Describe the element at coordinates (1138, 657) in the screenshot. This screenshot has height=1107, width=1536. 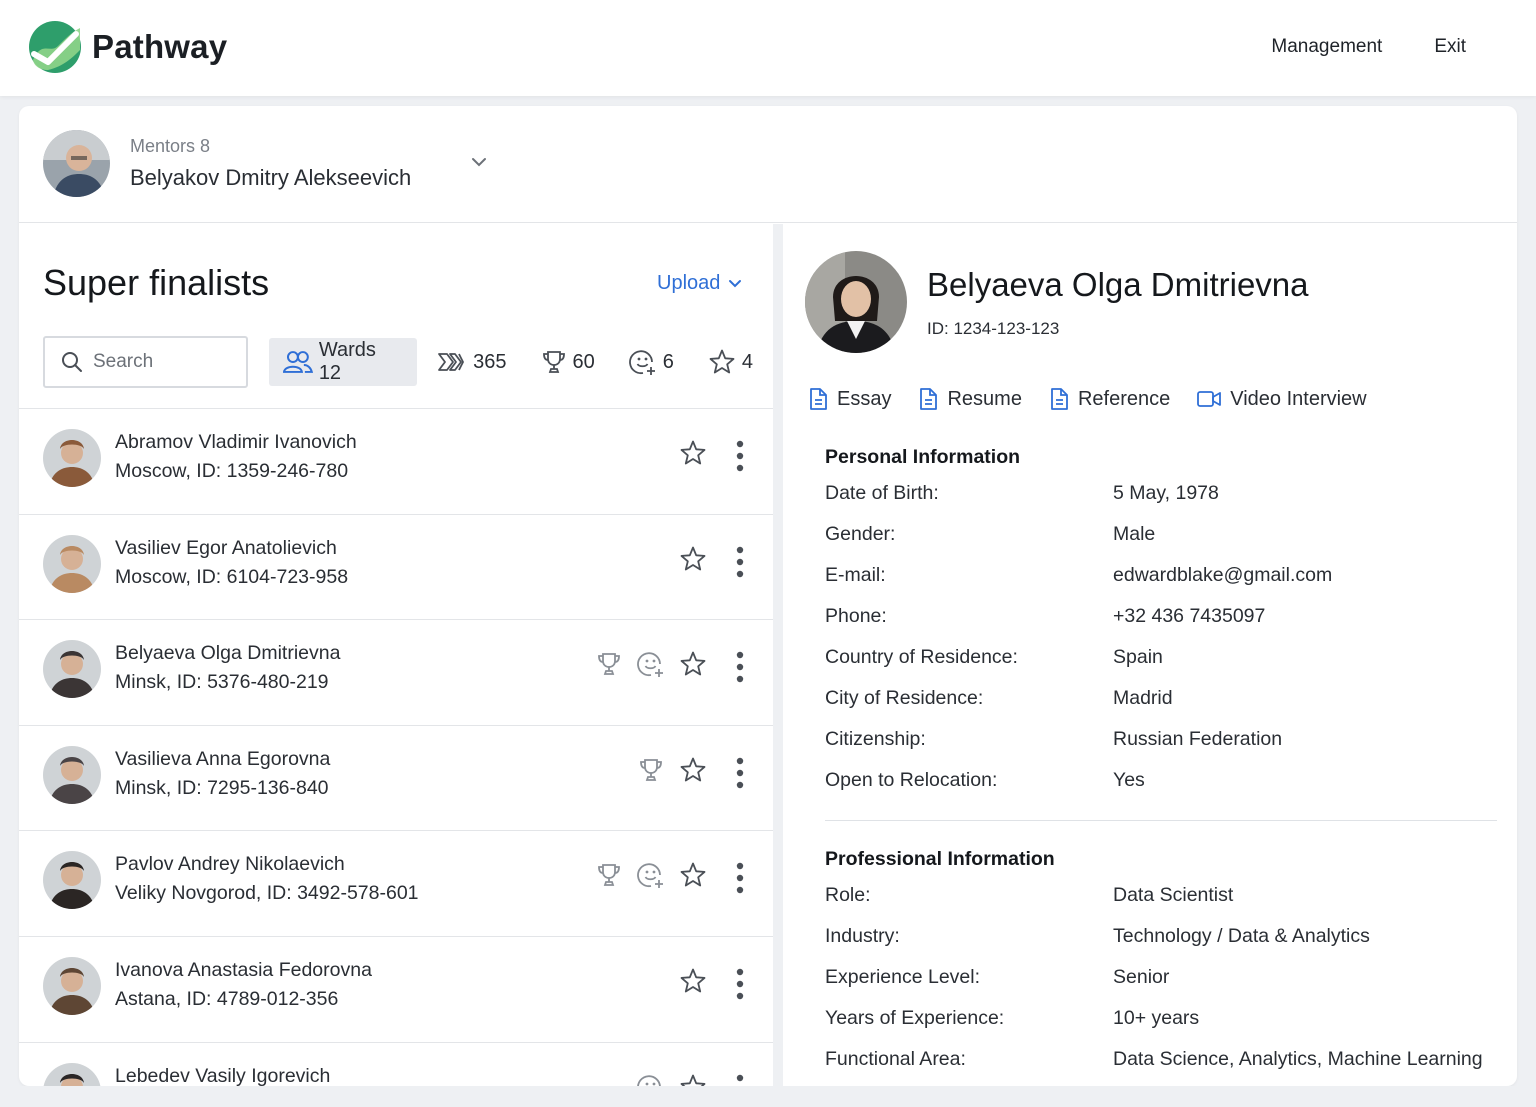
I see `info-value: Spain` at that location.